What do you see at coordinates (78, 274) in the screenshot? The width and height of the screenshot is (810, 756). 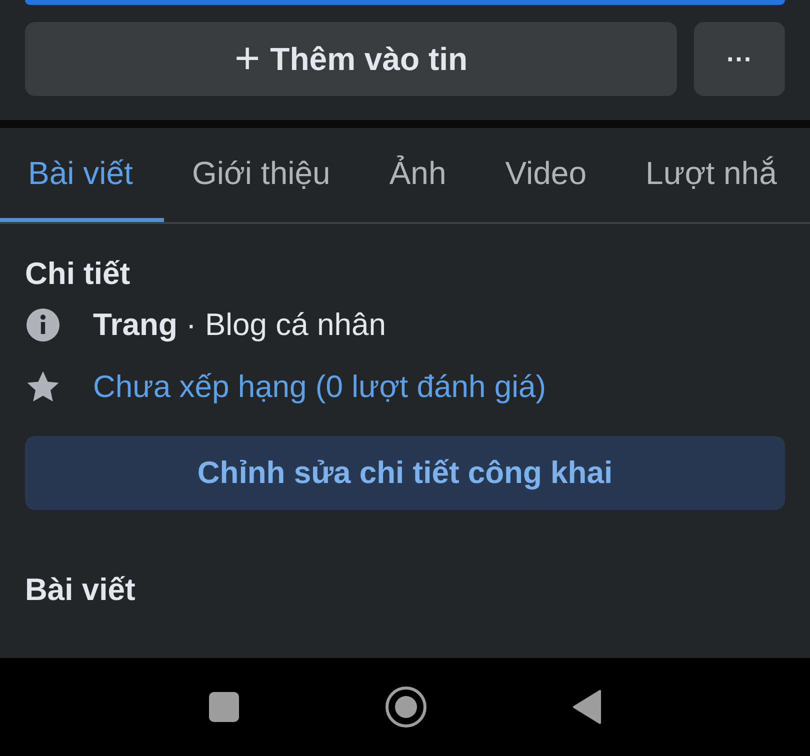 I see `section-title: Chi tiết` at bounding box center [78, 274].